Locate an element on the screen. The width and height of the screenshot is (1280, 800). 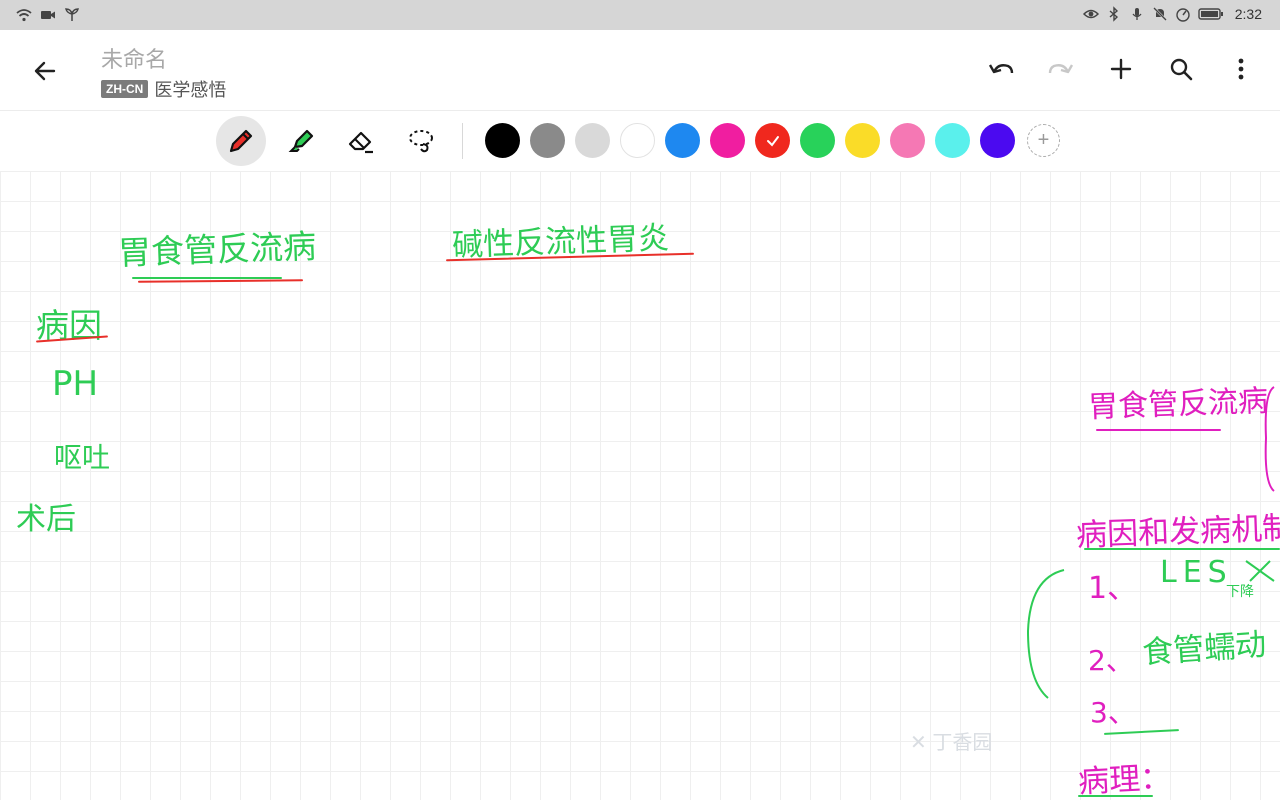
note-item2-text: 食管蠕动 is located at coordinates (1204, 649).